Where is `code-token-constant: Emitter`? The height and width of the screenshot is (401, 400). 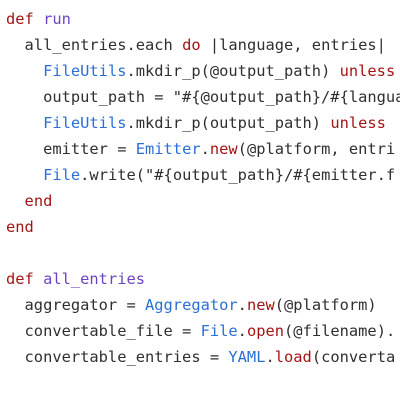
code-token-constant: Emitter is located at coordinates (168, 149).